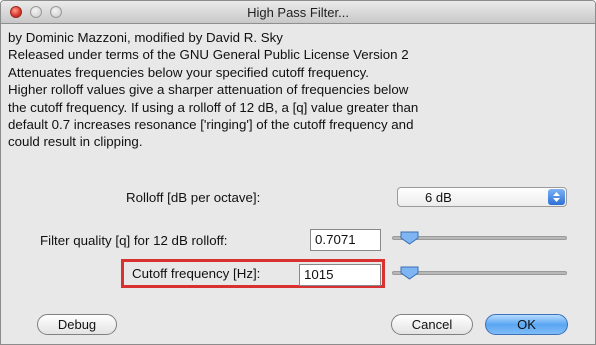 The width and height of the screenshot is (596, 345). Describe the element at coordinates (193, 197) in the screenshot. I see `rolloff-label: Rolloff [dB per octave]:` at that location.